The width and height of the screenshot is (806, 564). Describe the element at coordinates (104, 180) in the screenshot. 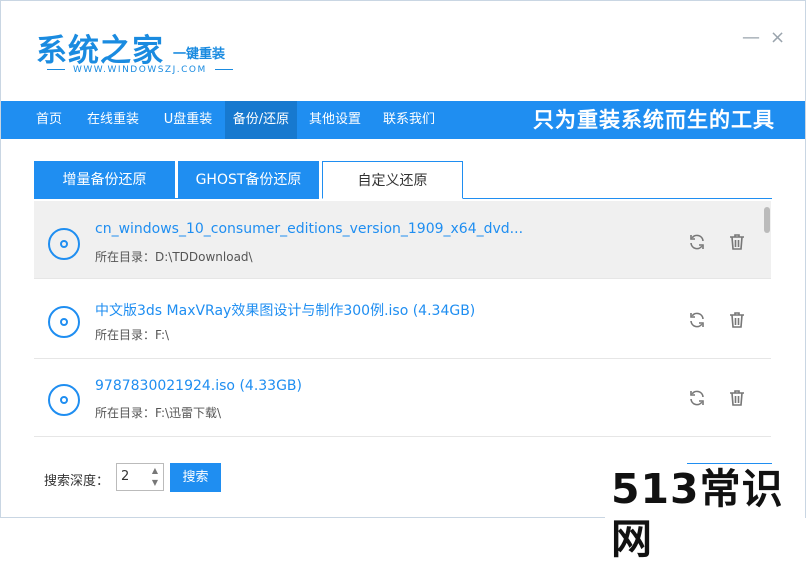

I see `tab-incremental-backup: 增量备份还原` at that location.